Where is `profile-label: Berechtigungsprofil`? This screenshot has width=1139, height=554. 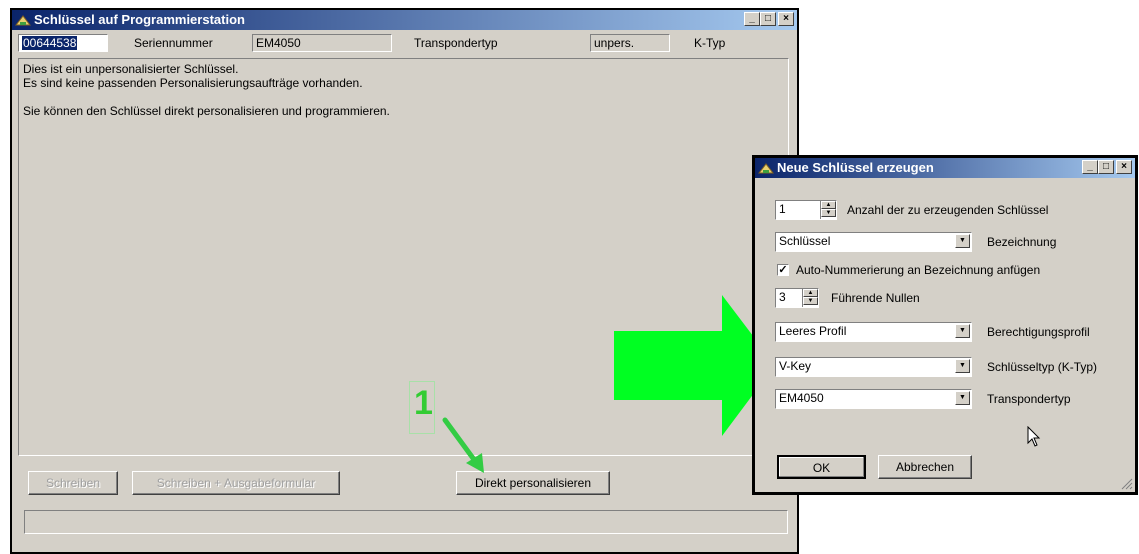 profile-label: Berechtigungsprofil is located at coordinates (1038, 332).